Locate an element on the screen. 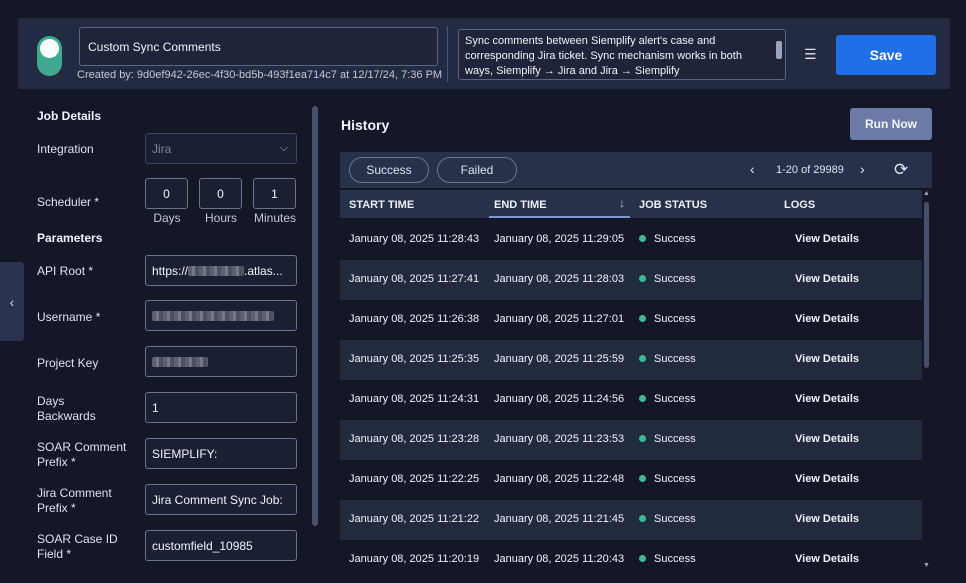 This screenshot has height=583, width=966. scheduler-minutes-input: 1 is located at coordinates (274, 193).